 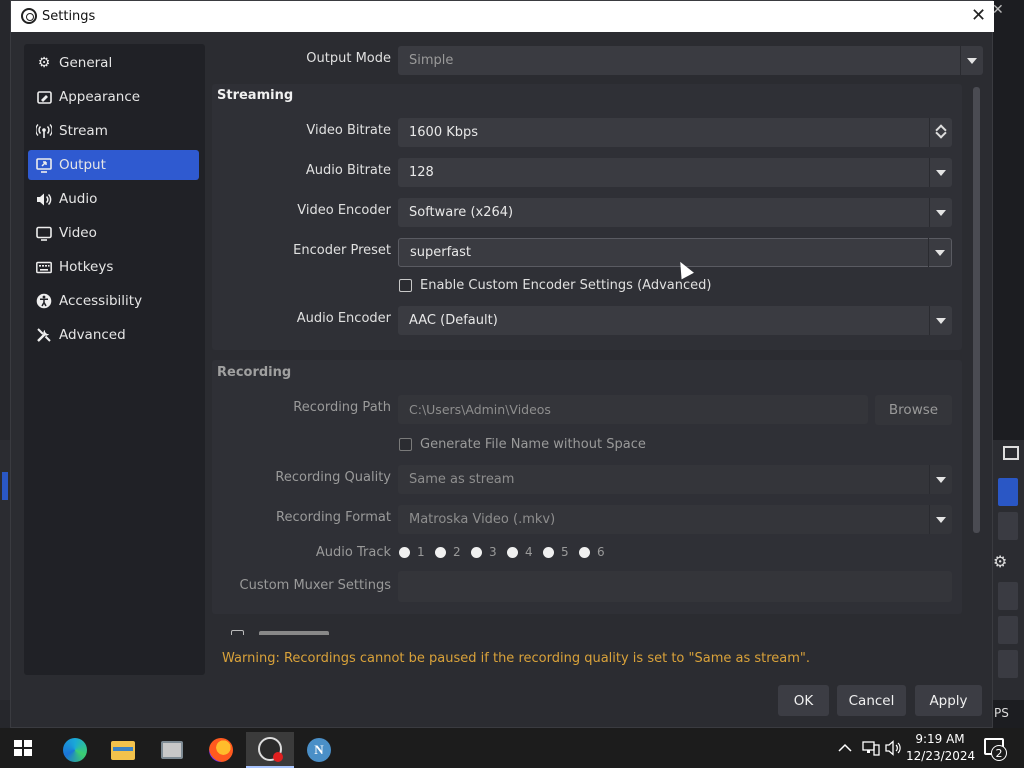 What do you see at coordinates (113, 233) in the screenshot?
I see `sidebar-item-video: Video` at bounding box center [113, 233].